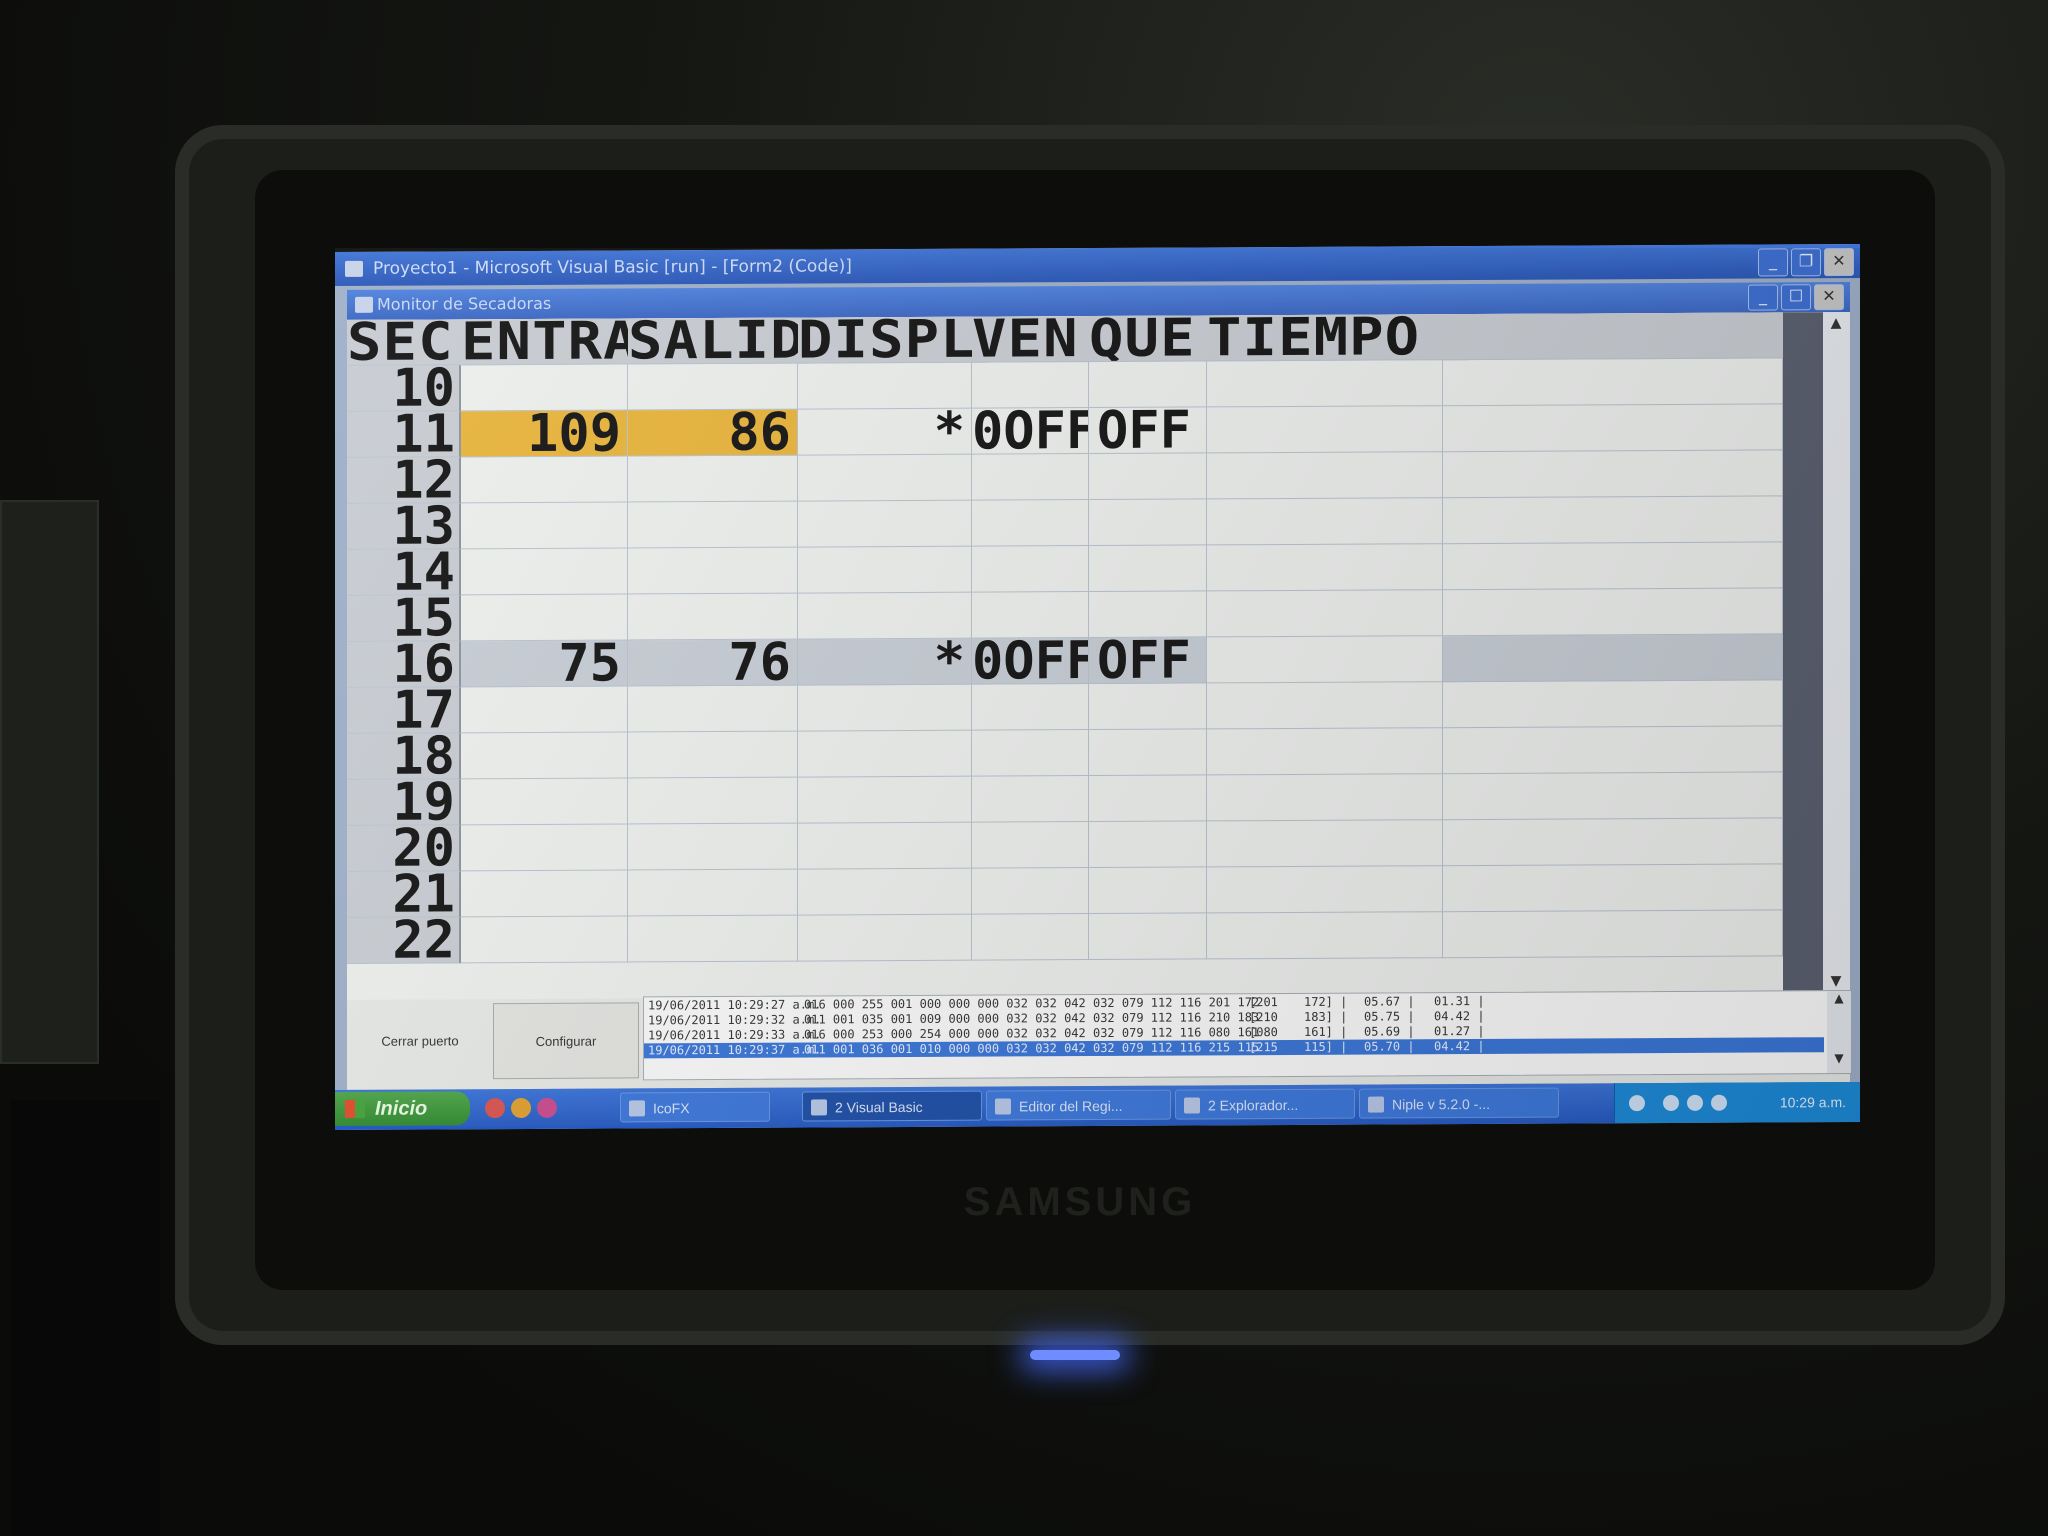 The height and width of the screenshot is (1536, 2048). I want to click on form-close-button: ✕, so click(1829, 297).